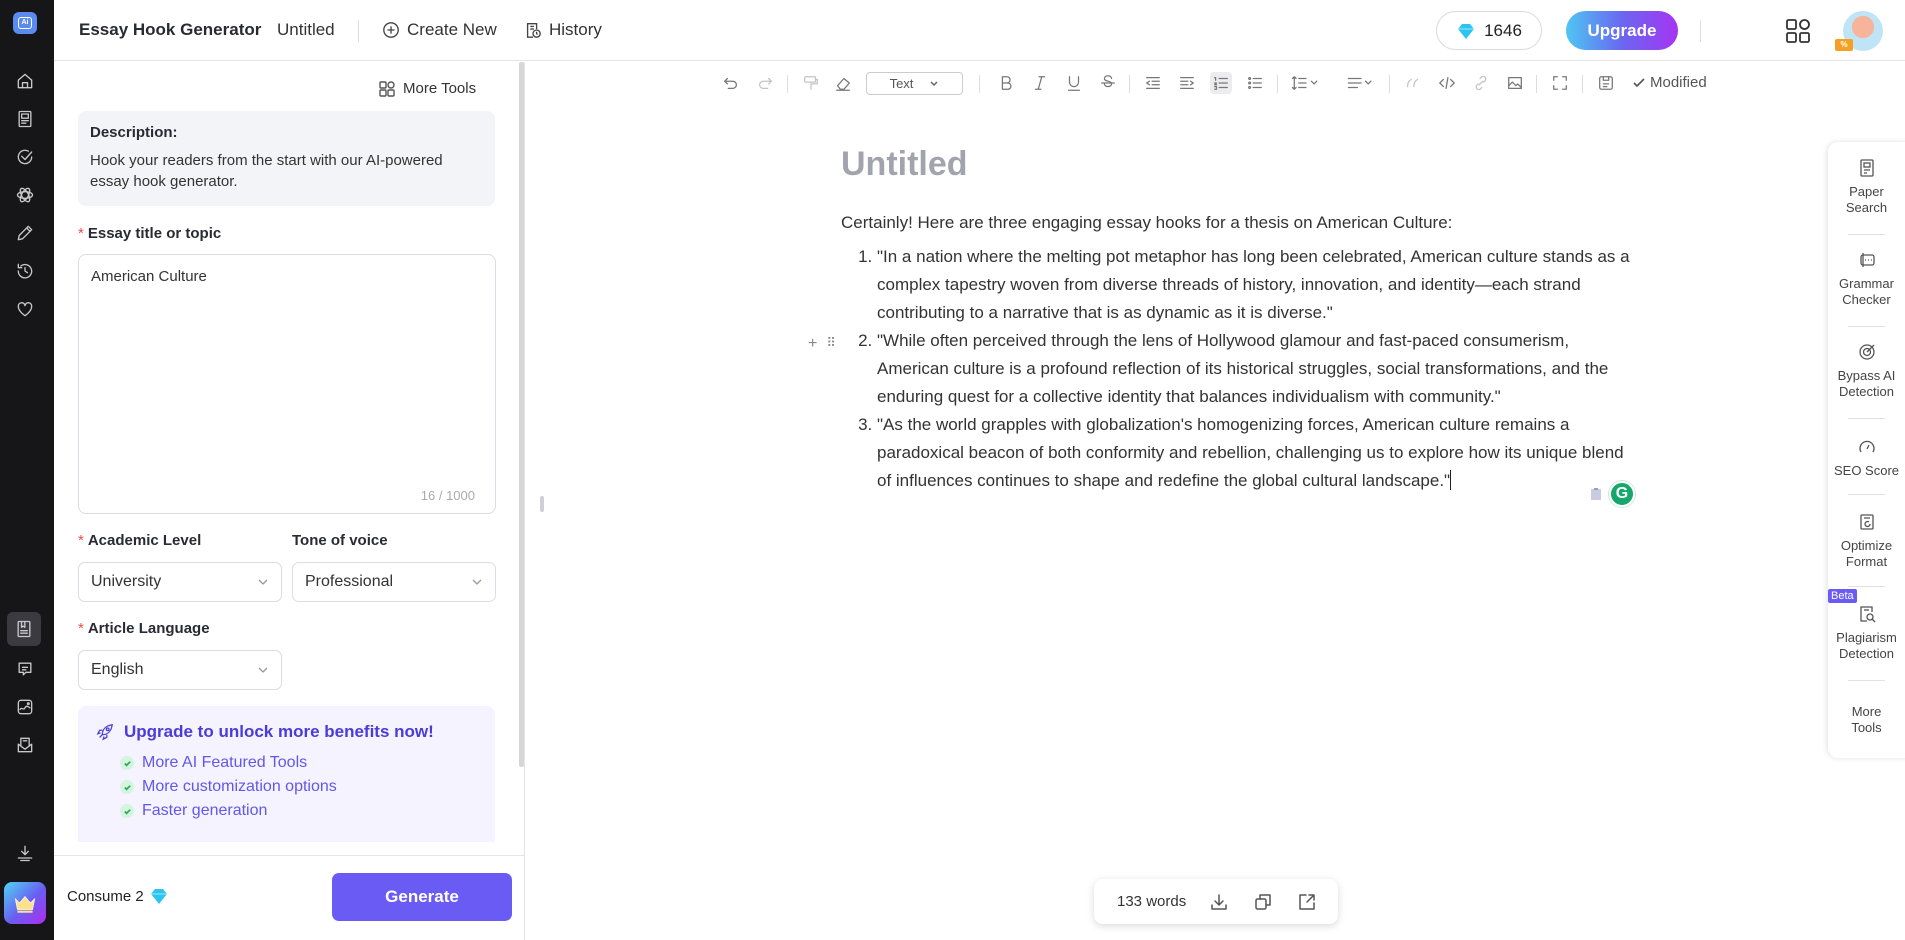 The width and height of the screenshot is (1905, 940). I want to click on app-rail: Ai, so click(27, 470).